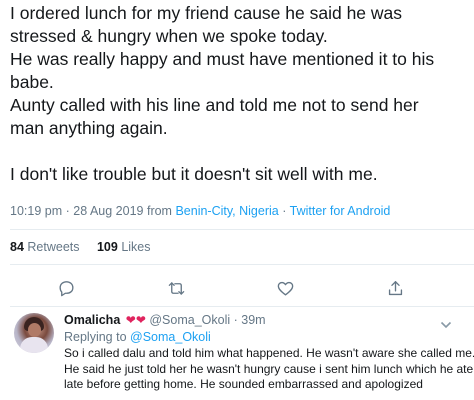 The image size is (474, 400). I want to click on replying-to: Replying to @Soma_Okoli, so click(137, 337).